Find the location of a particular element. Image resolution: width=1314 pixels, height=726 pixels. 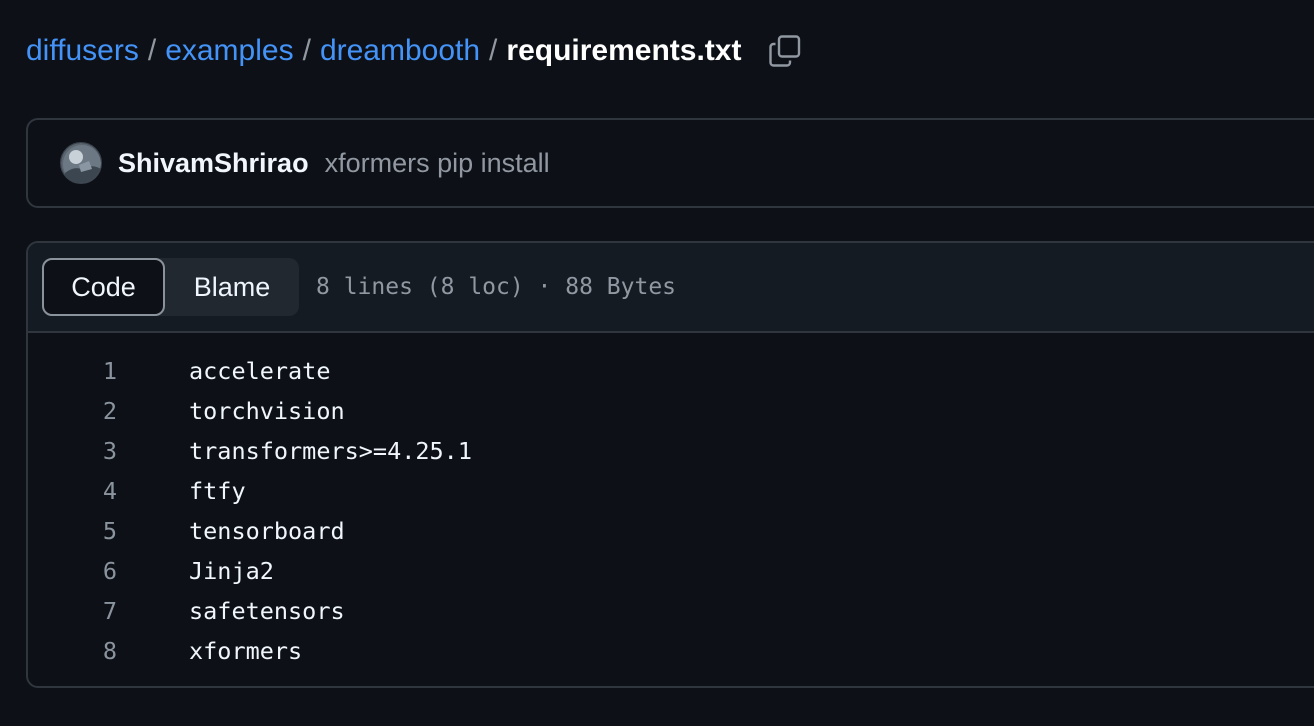

latest-commit-box: ShivamShrirao xformers pip install is located at coordinates (670, 163).